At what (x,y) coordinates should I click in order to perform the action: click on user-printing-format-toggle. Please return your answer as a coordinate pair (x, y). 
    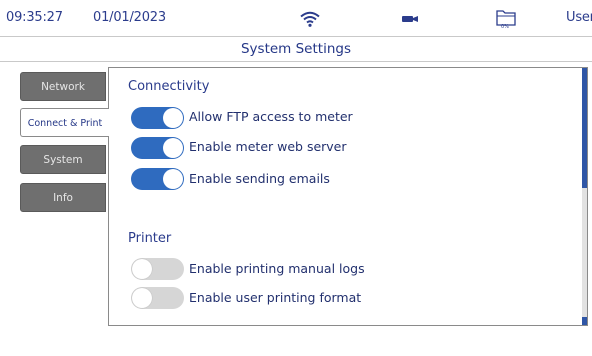
    Looking at the image, I should click on (157, 298).